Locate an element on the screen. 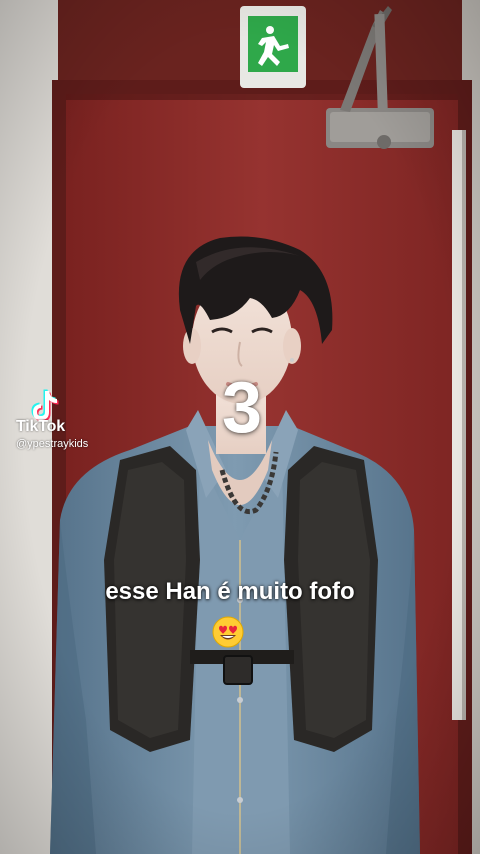 This screenshot has height=854, width=480. video-caption: esse Han é muito fofo is located at coordinates (230, 591).